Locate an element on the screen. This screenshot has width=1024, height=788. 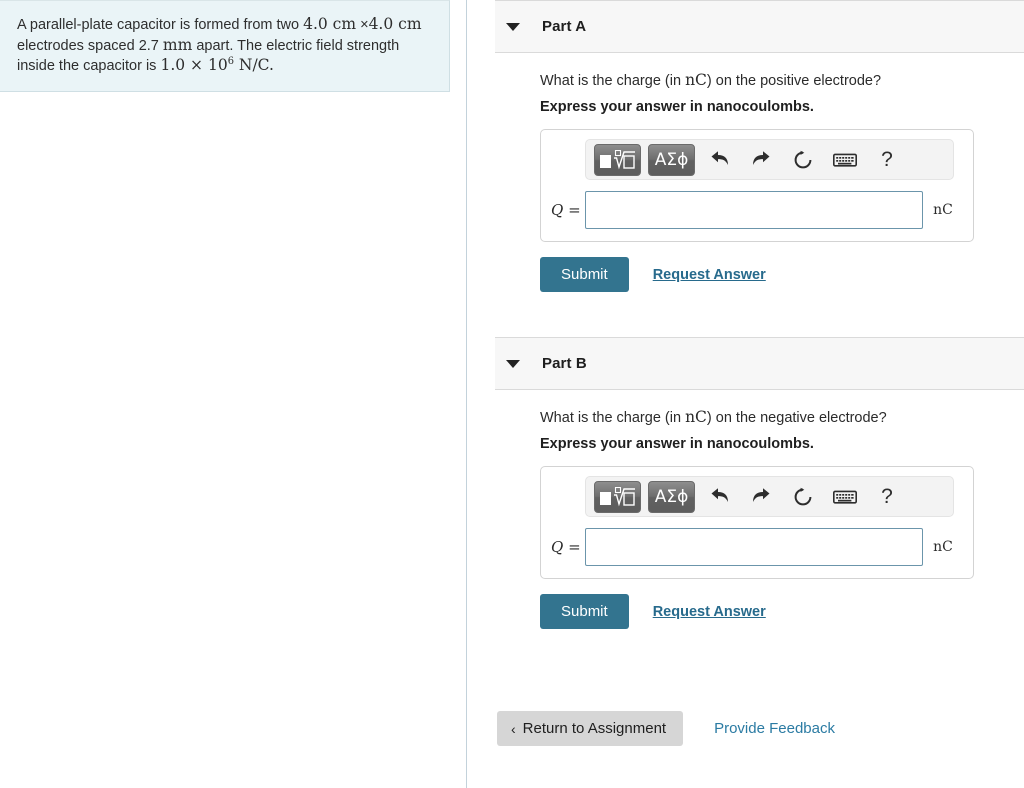
problem-line3-prefix: inside the capacitor is is located at coordinates (89, 66).